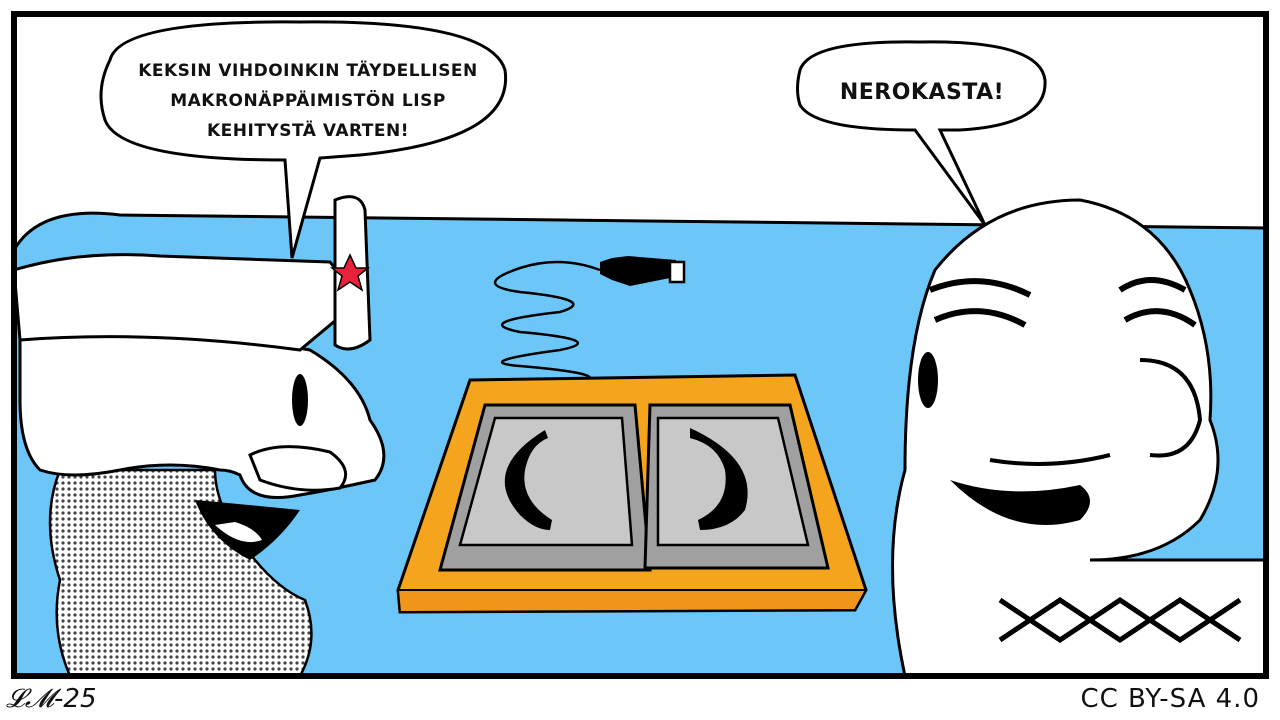  Describe the element at coordinates (1170, 699) in the screenshot. I see `license-label: CC BY-SA 4.0` at that location.